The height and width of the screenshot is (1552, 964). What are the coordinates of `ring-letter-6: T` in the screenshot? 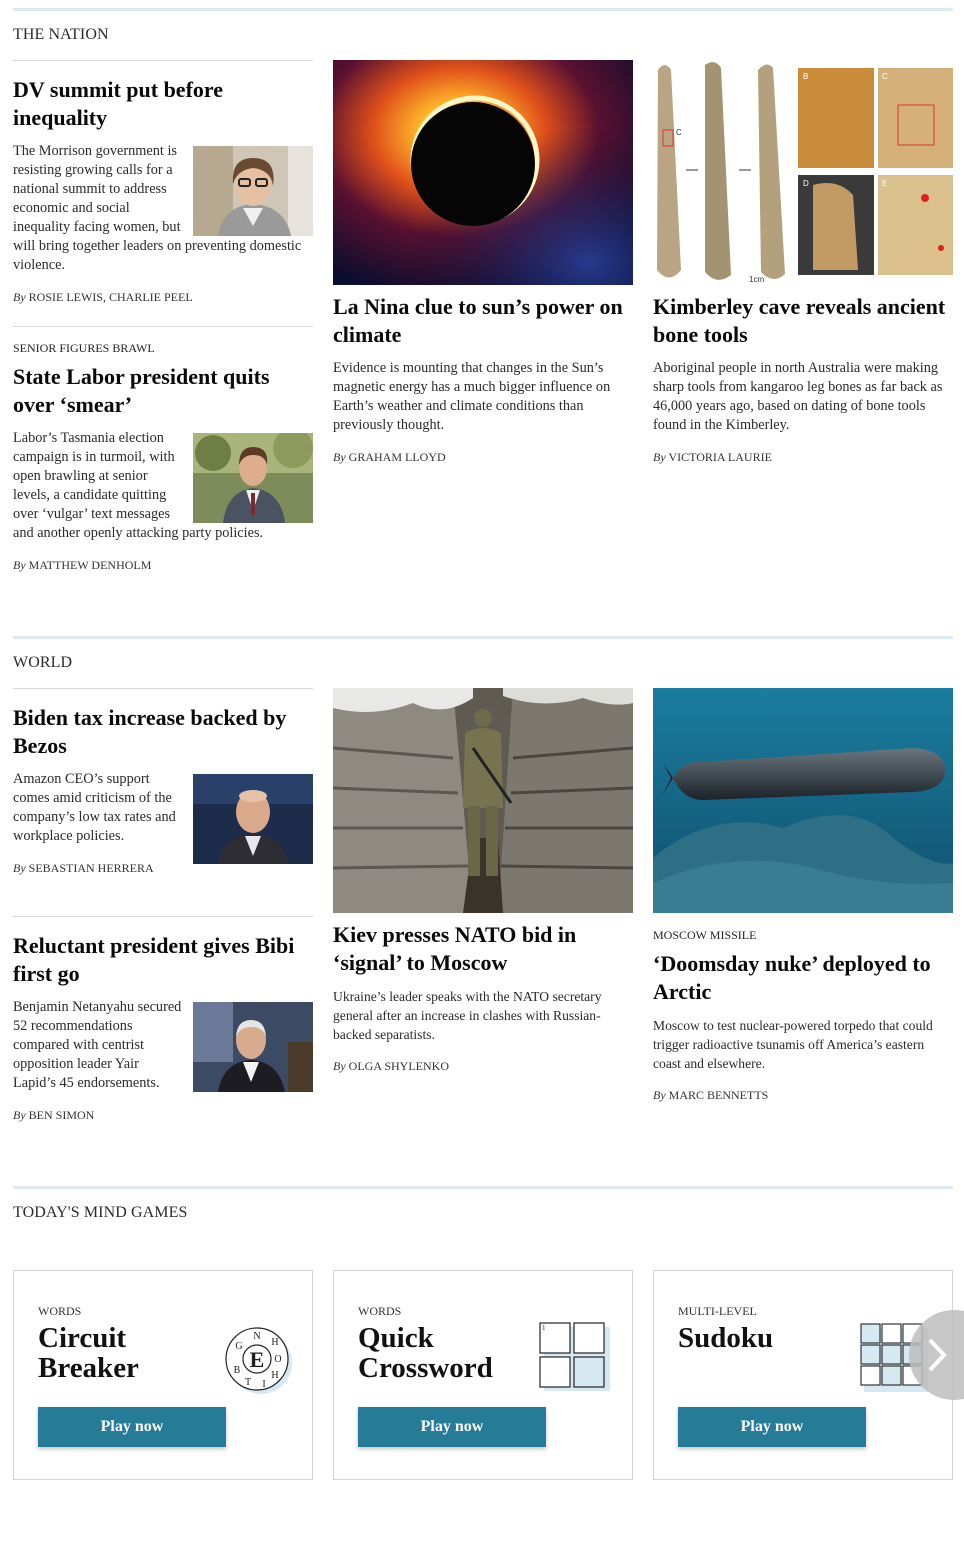 It's located at (248, 1382).